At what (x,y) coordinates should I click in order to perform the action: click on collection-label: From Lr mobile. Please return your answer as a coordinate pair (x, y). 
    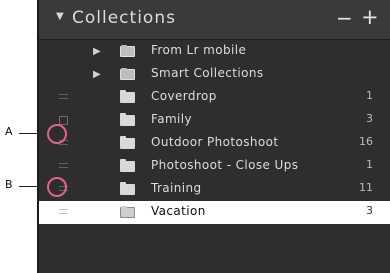
    Looking at the image, I should click on (199, 50).